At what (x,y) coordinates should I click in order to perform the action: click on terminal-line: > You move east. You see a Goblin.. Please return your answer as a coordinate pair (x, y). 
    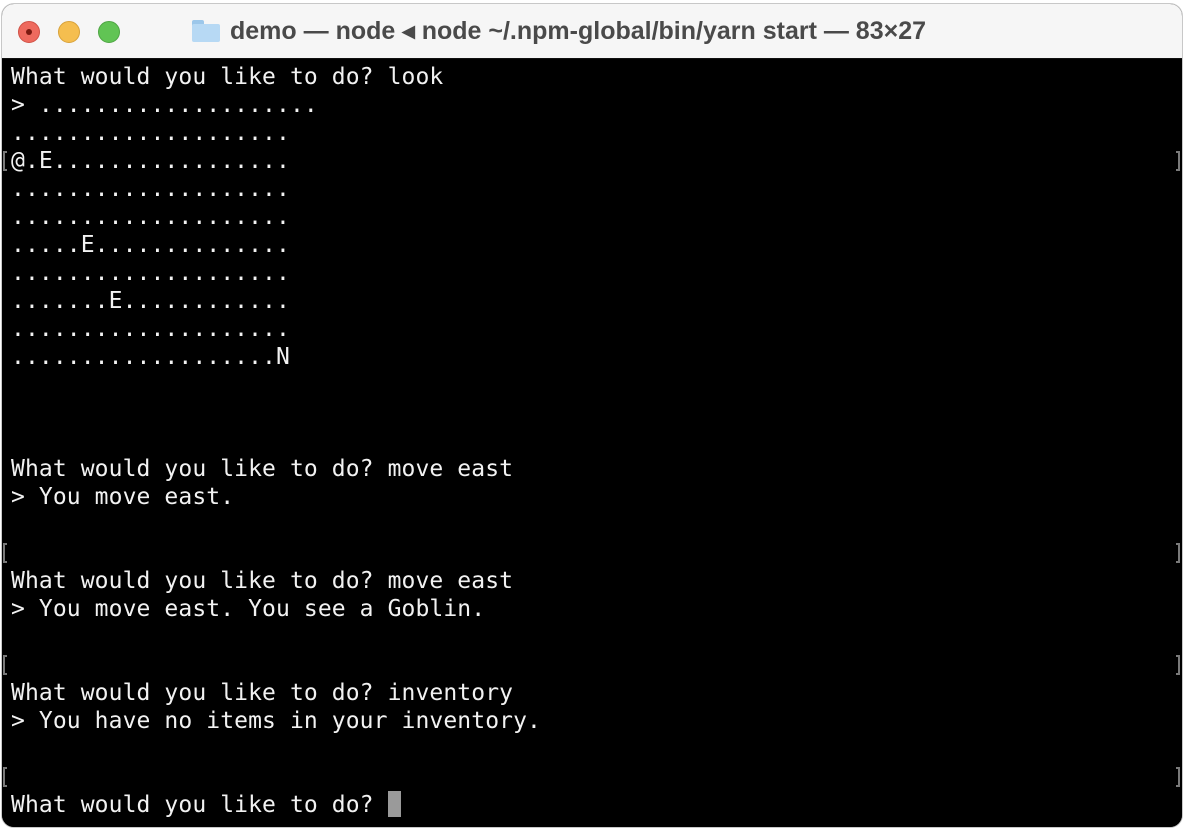
    Looking at the image, I should click on (248, 609).